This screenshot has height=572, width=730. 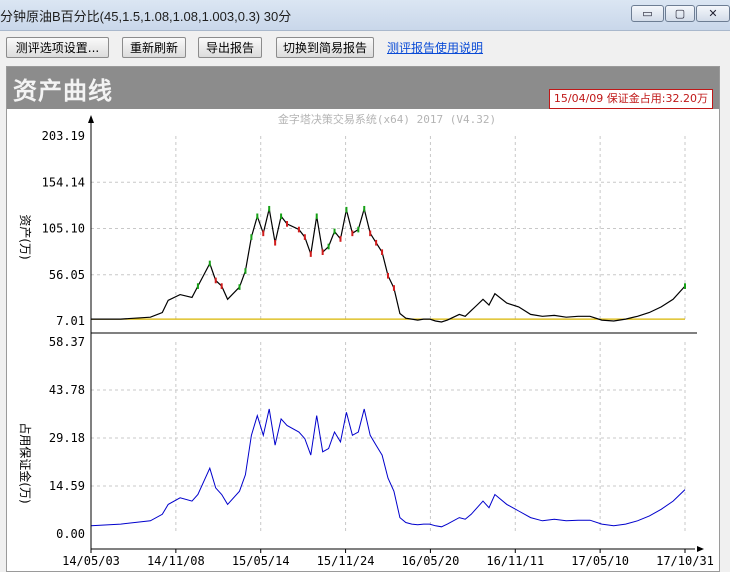 I want to click on section-title: 资产曲线, so click(x=63, y=90).